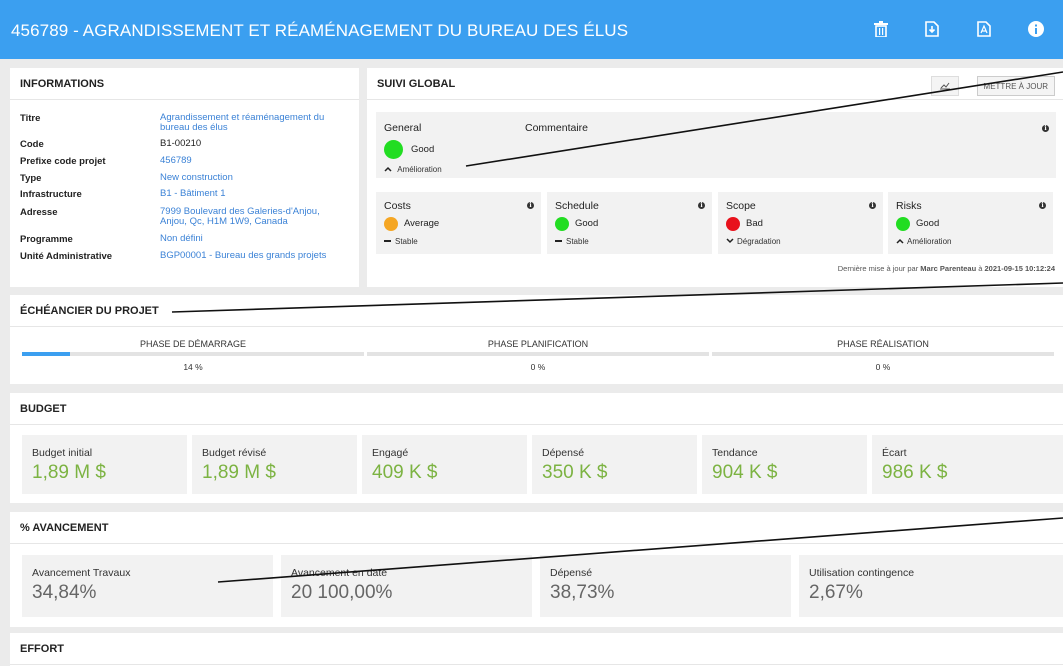  Describe the element at coordinates (932, 29) in the screenshot. I see `download-file-icon` at that location.